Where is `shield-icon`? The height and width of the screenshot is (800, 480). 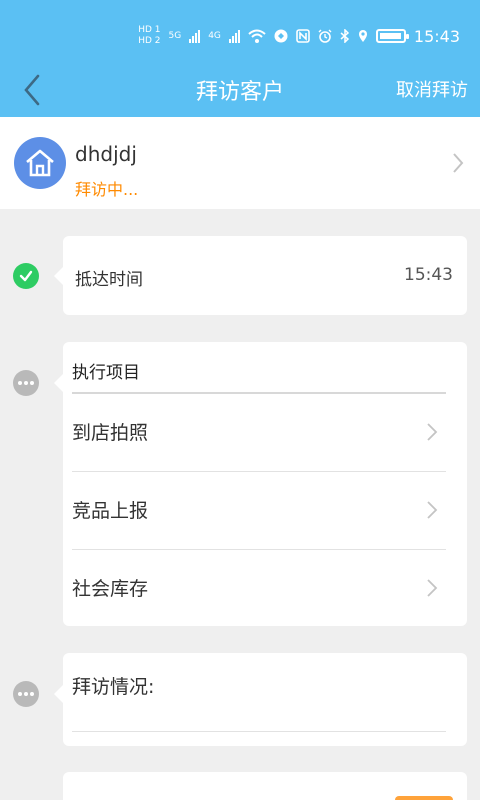 shield-icon is located at coordinates (281, 36).